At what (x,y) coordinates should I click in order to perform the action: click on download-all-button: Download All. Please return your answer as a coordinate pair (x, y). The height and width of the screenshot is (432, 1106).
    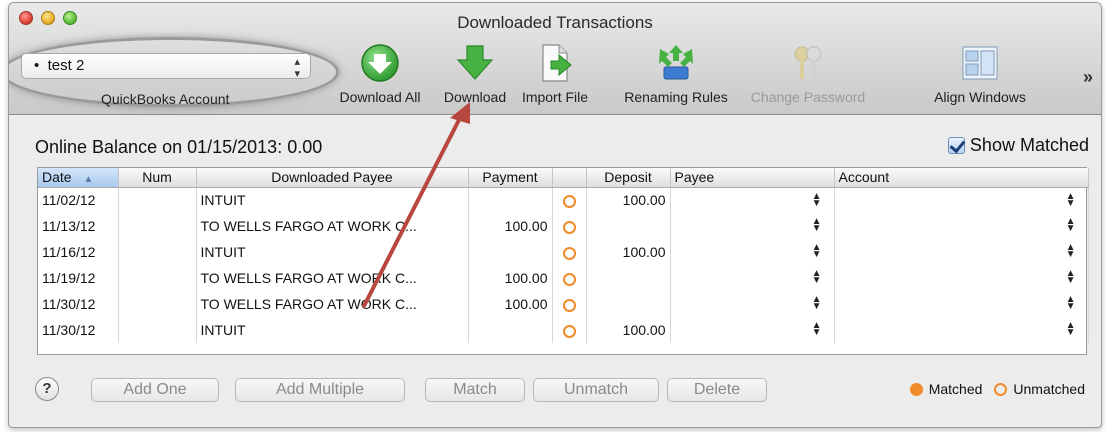
    Looking at the image, I should click on (380, 74).